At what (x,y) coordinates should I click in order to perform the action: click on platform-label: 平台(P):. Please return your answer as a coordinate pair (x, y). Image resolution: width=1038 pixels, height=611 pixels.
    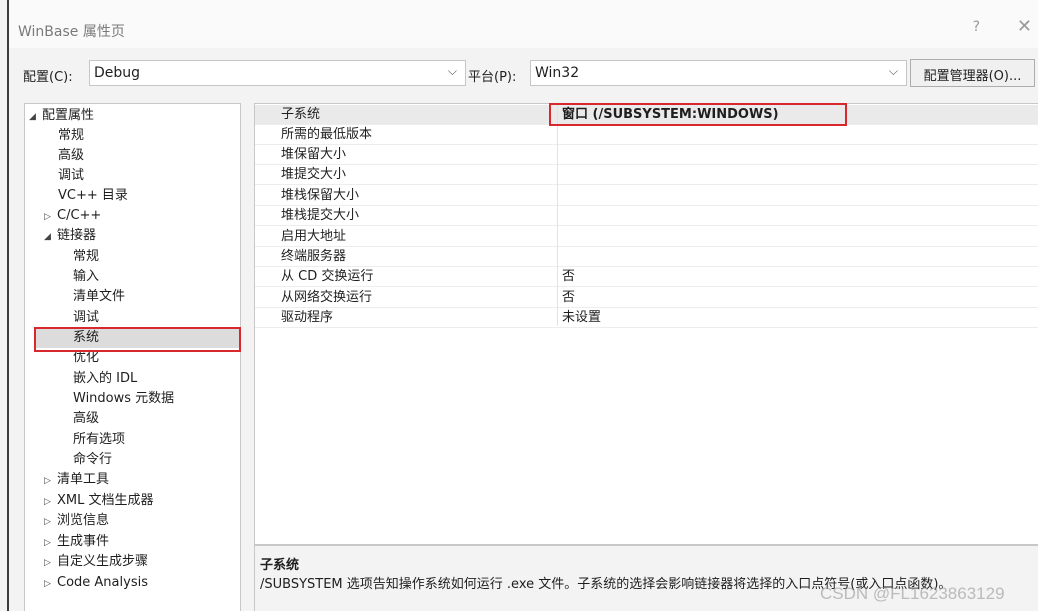
    Looking at the image, I should click on (492, 77).